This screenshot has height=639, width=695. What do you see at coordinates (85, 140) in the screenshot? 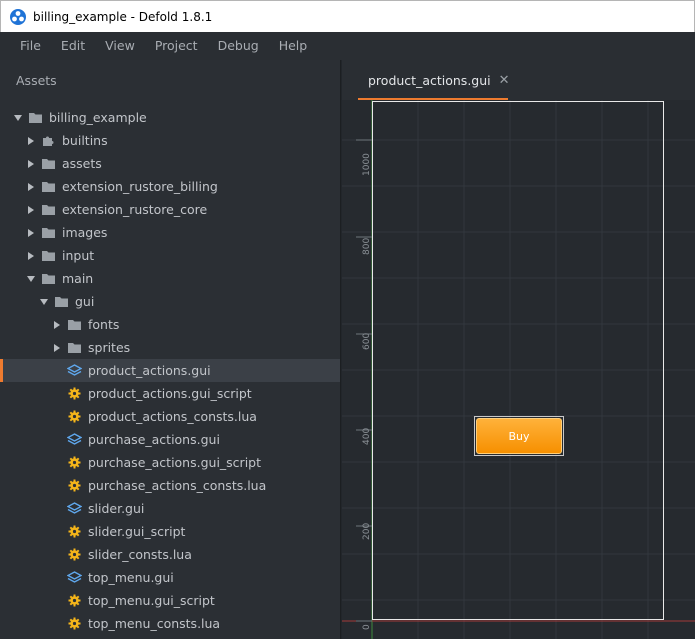
I see `asset-tree-label: builtins` at bounding box center [85, 140].